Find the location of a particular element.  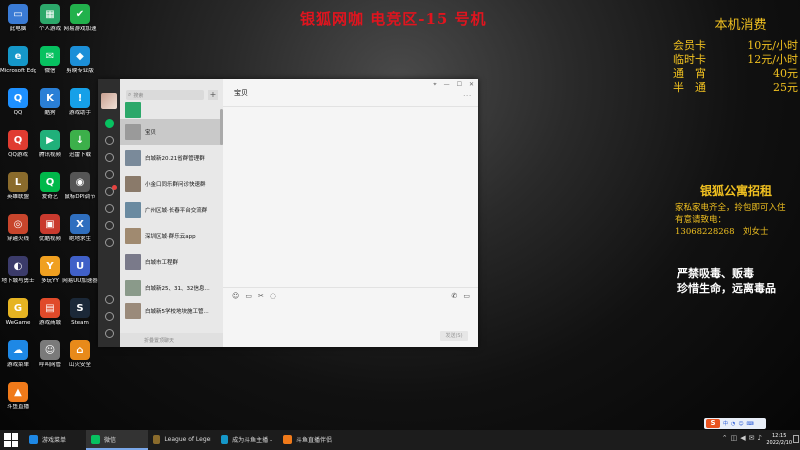

more-options-icon: ··· is located at coordinates (467, 96).